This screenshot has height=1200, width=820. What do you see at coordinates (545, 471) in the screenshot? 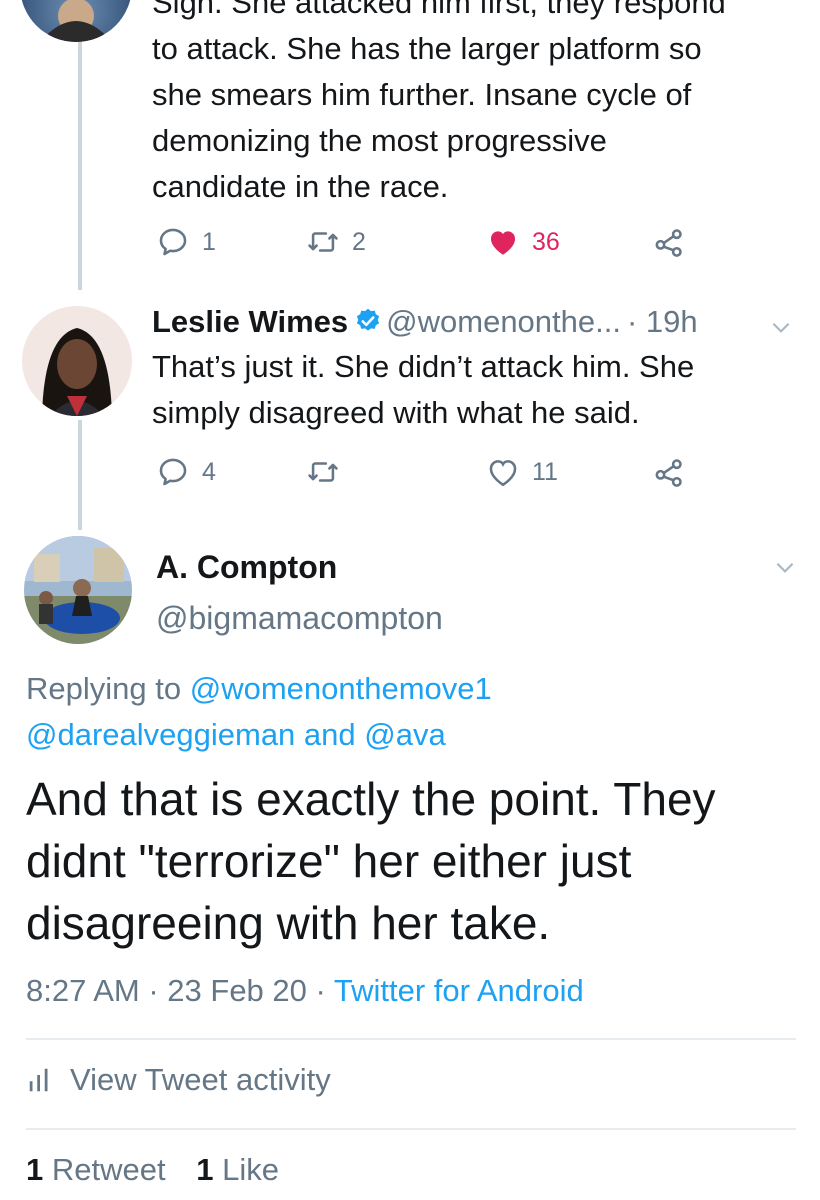
I see `like-count: 11` at bounding box center [545, 471].